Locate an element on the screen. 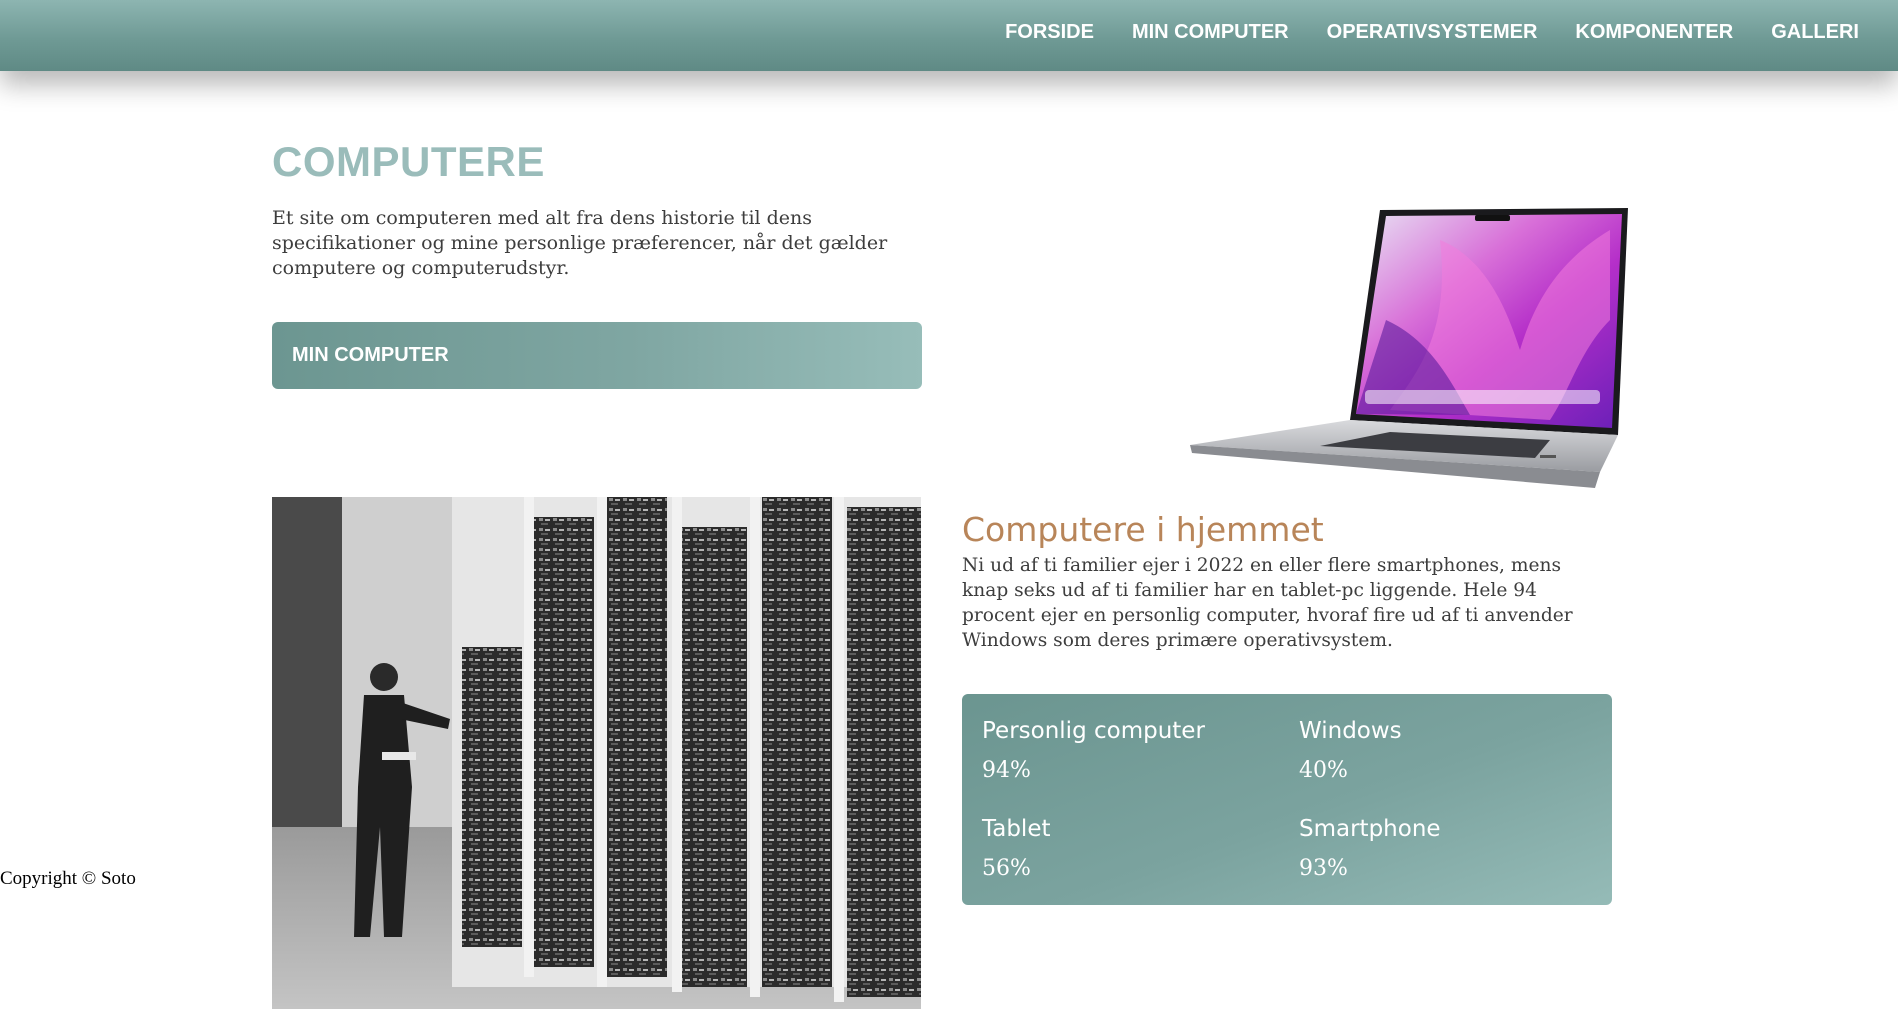 This screenshot has width=1898, height=1020. stat-label: Smartphone is located at coordinates (1370, 829).